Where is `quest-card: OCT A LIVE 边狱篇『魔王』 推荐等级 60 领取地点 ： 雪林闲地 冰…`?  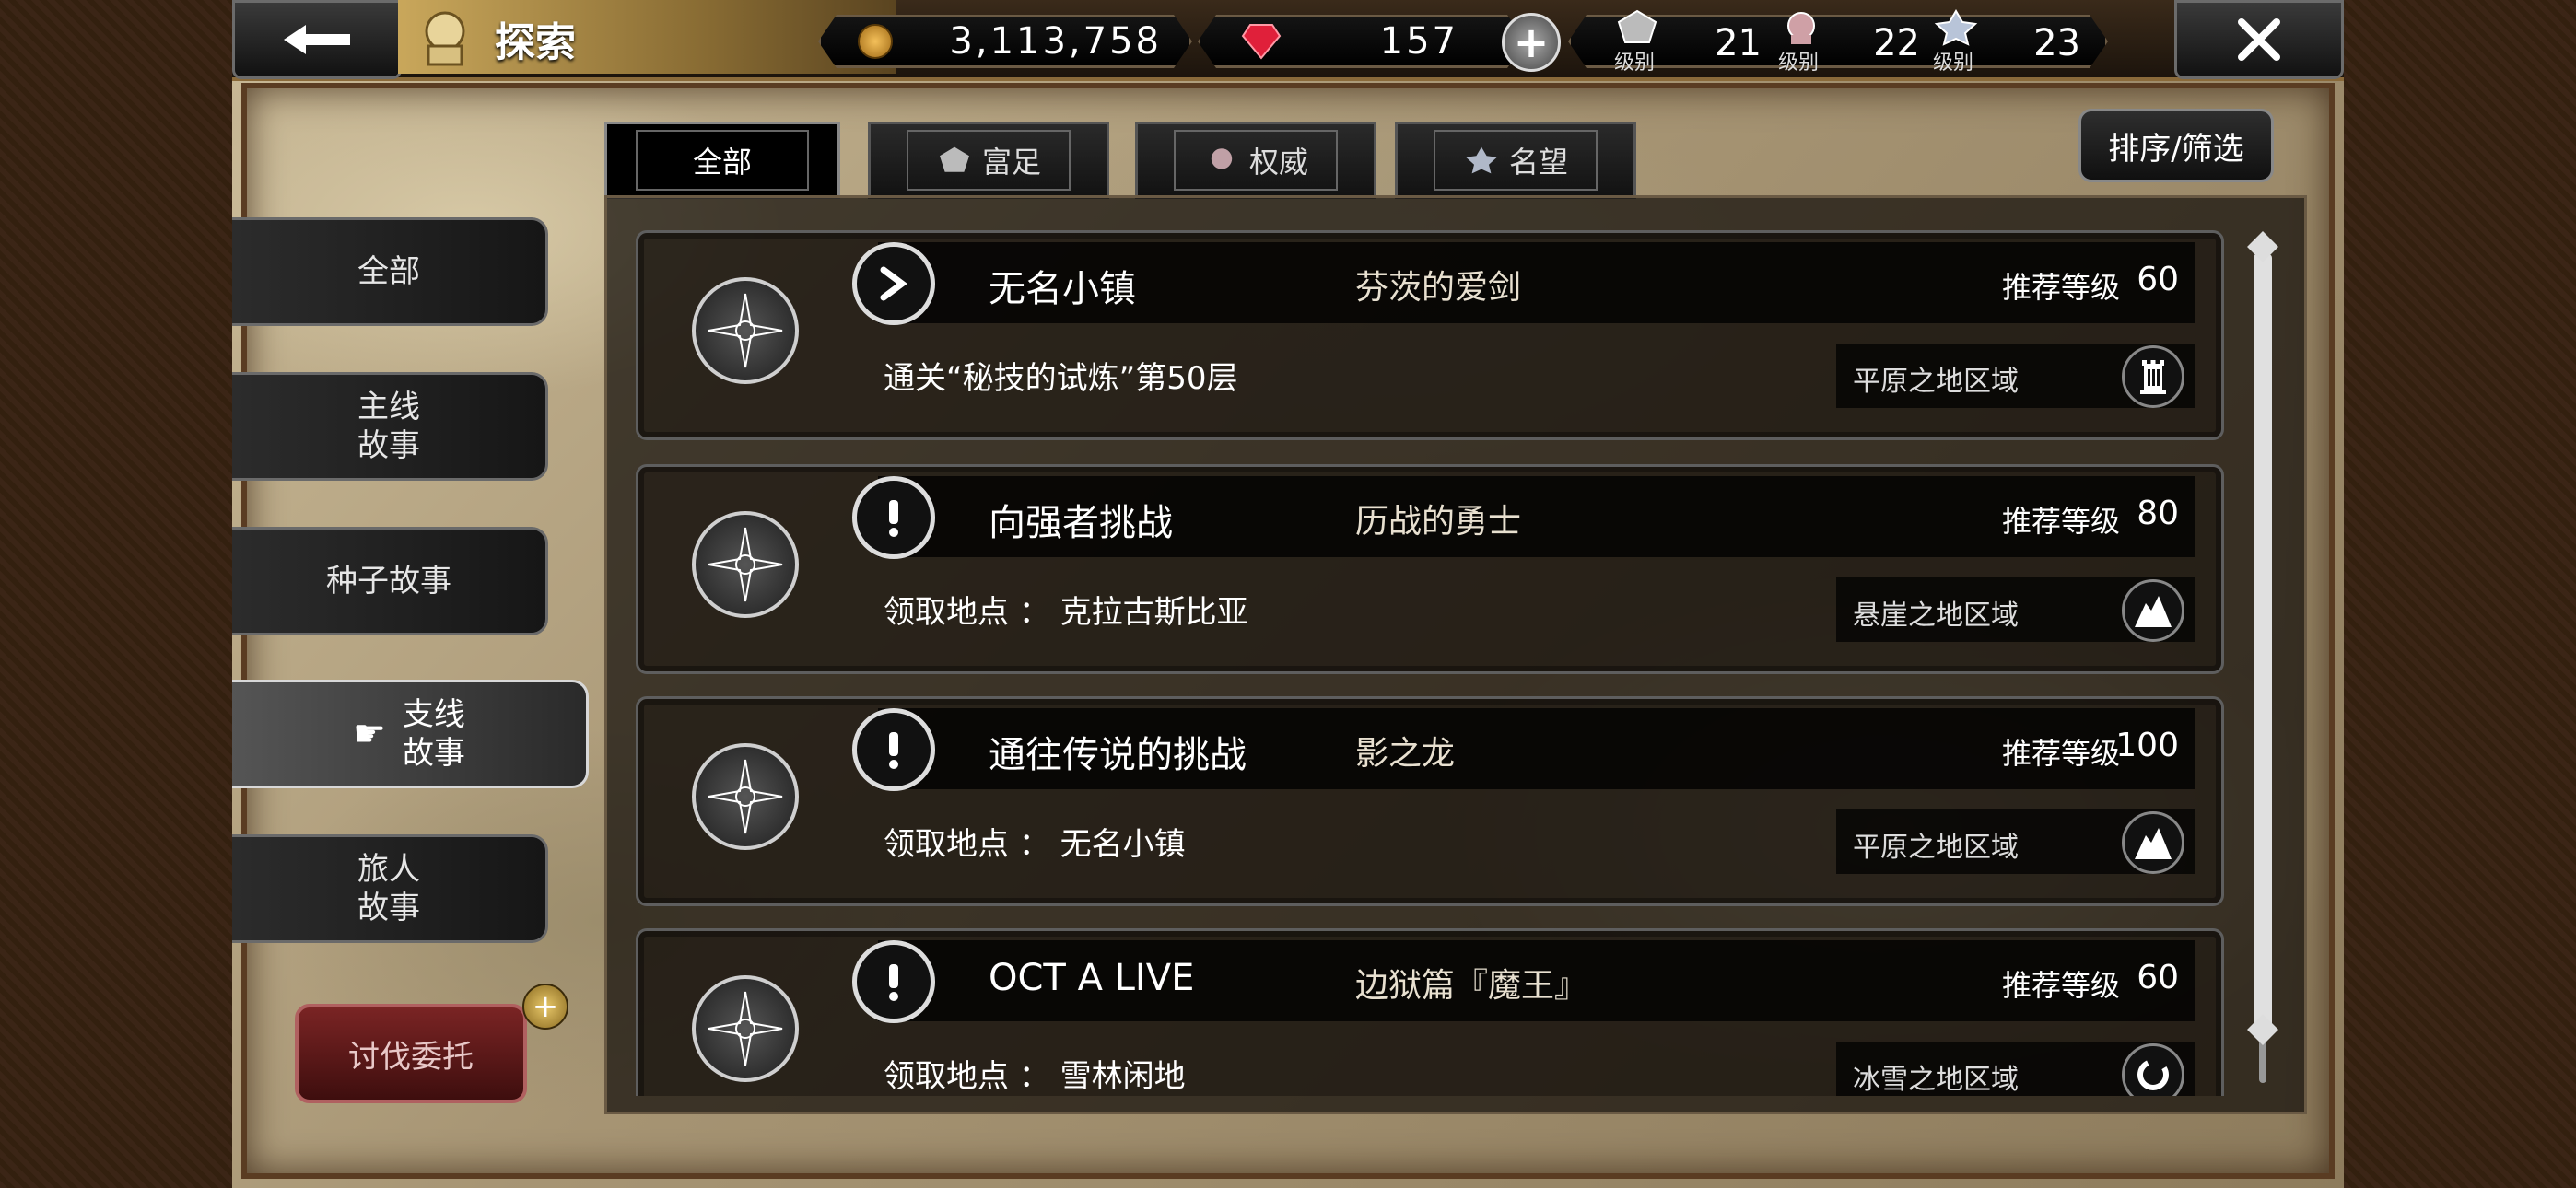 quest-card: OCT A LIVE 边狱篇『魔王』 推荐等级 60 领取地点 ： 雪林闲地 冰… is located at coordinates (1430, 1012).